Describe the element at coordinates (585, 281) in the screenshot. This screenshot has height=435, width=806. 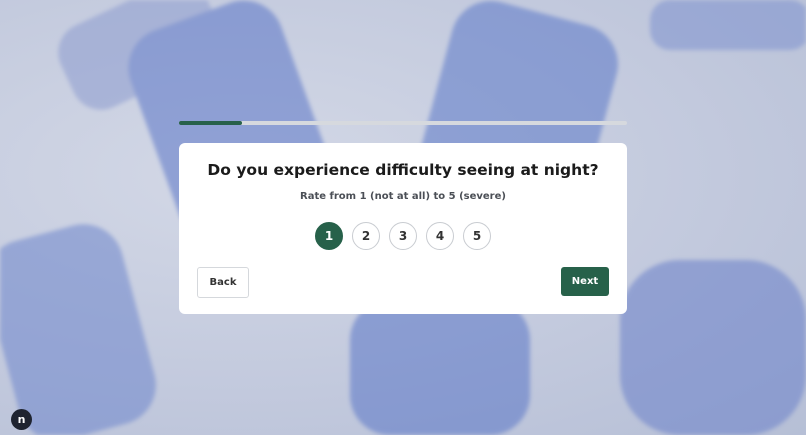
I see `next-button: Next` at that location.